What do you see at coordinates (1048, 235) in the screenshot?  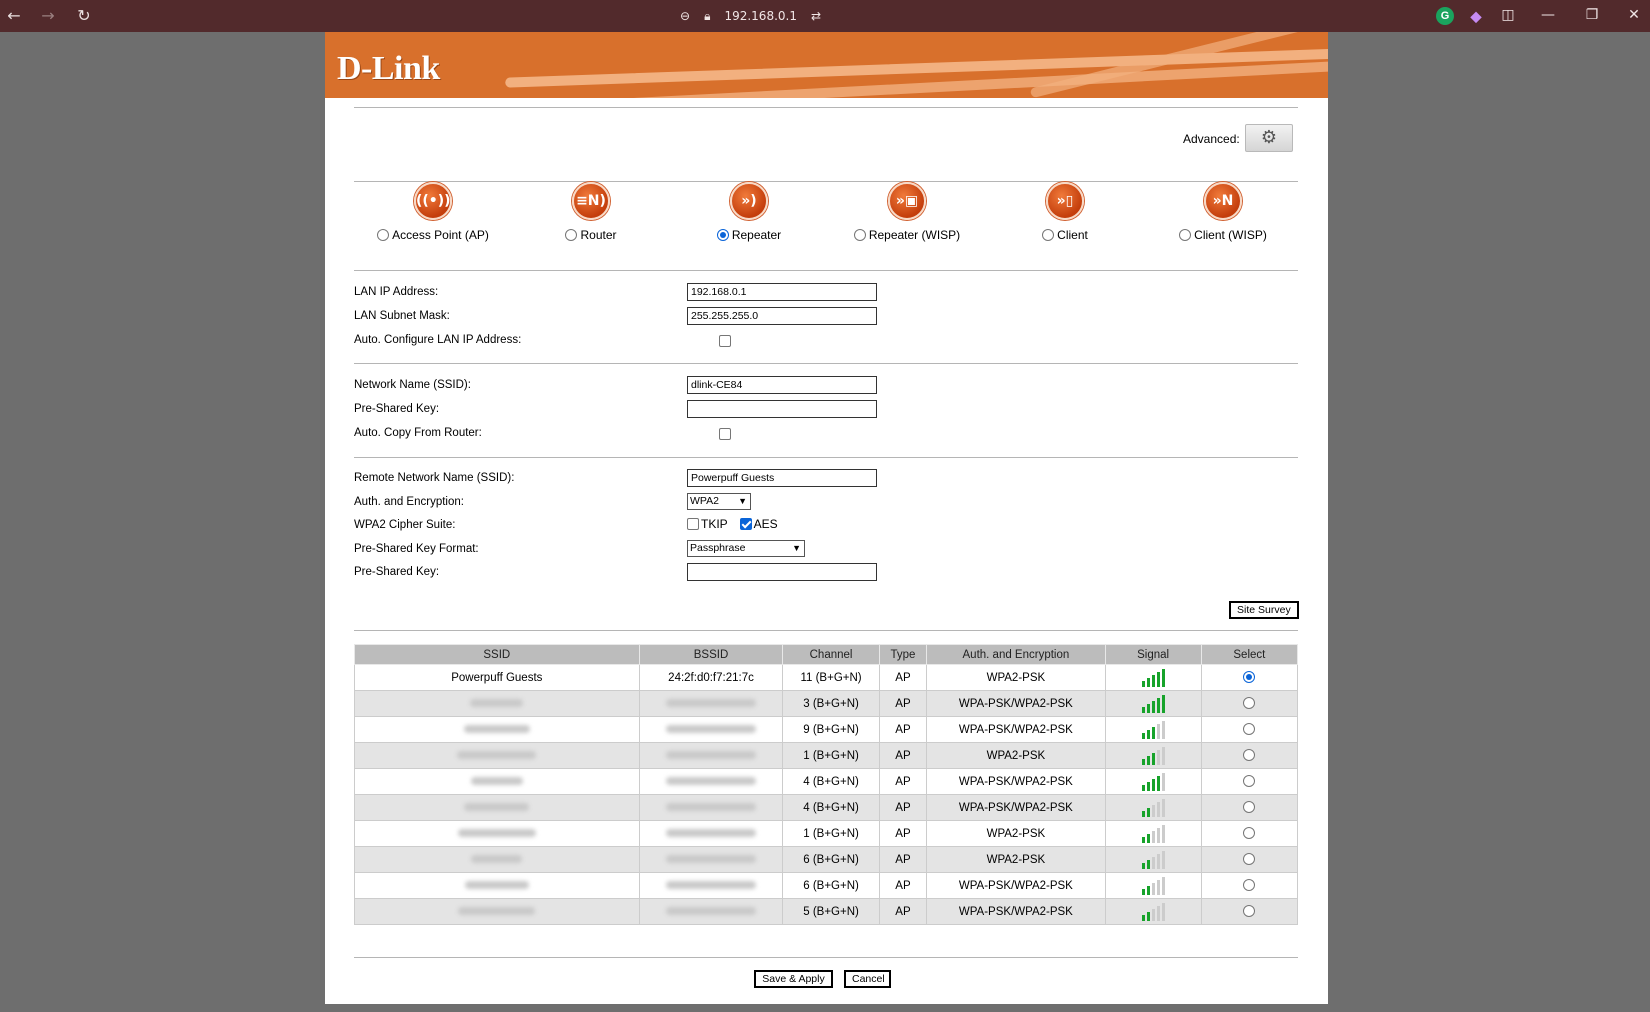 I see `mode-radio-client` at bounding box center [1048, 235].